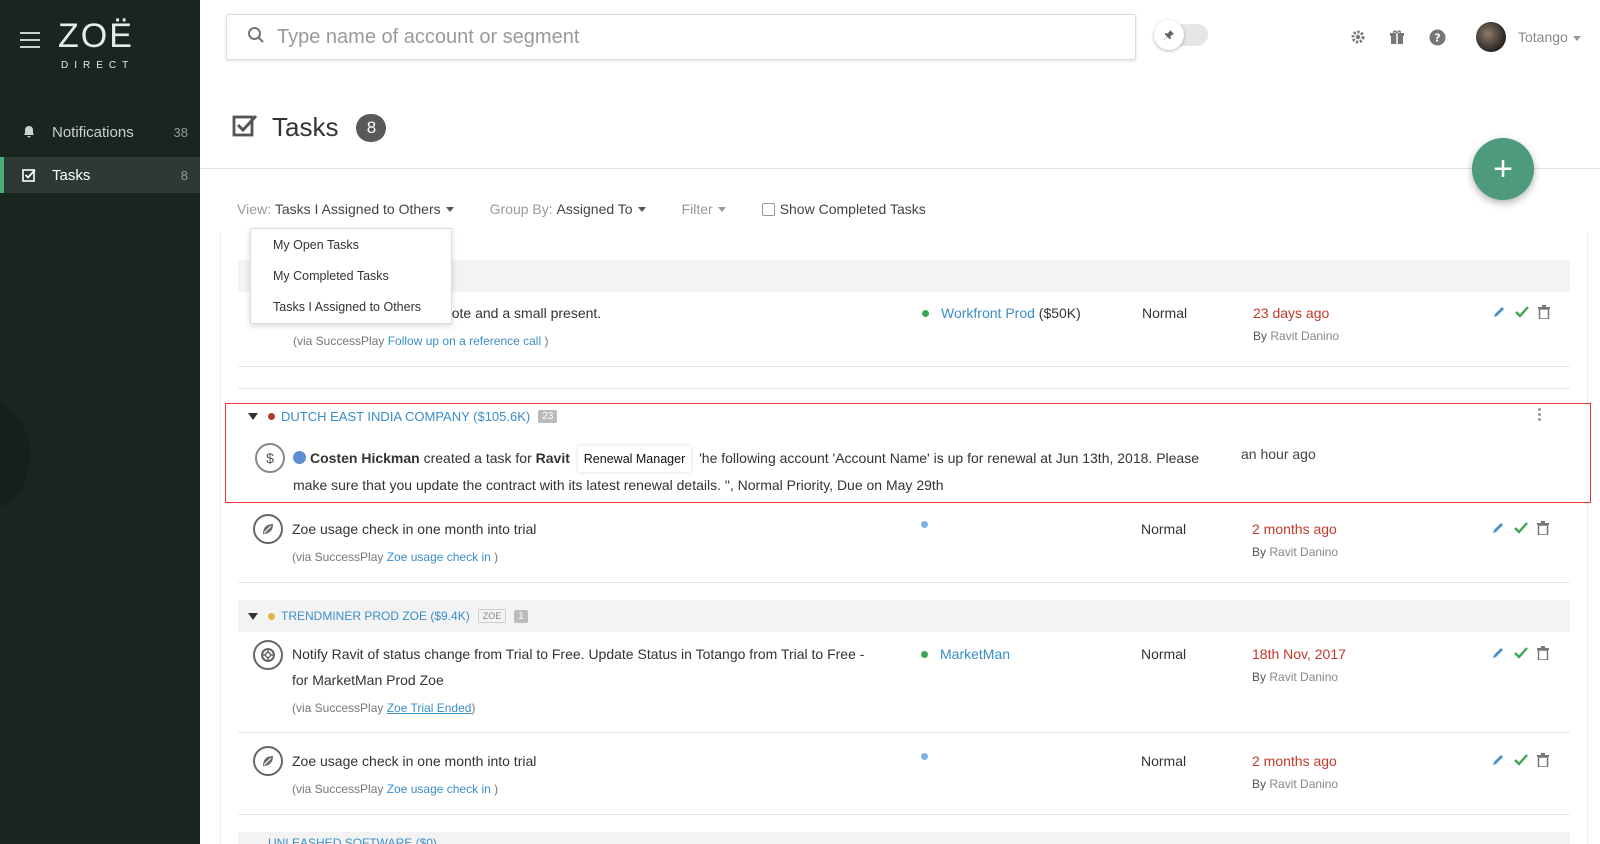 The width and height of the screenshot is (1600, 844). Describe the element at coordinates (568, 209) in the screenshot. I see `group-by-selector: Group By: Assigned To` at that location.